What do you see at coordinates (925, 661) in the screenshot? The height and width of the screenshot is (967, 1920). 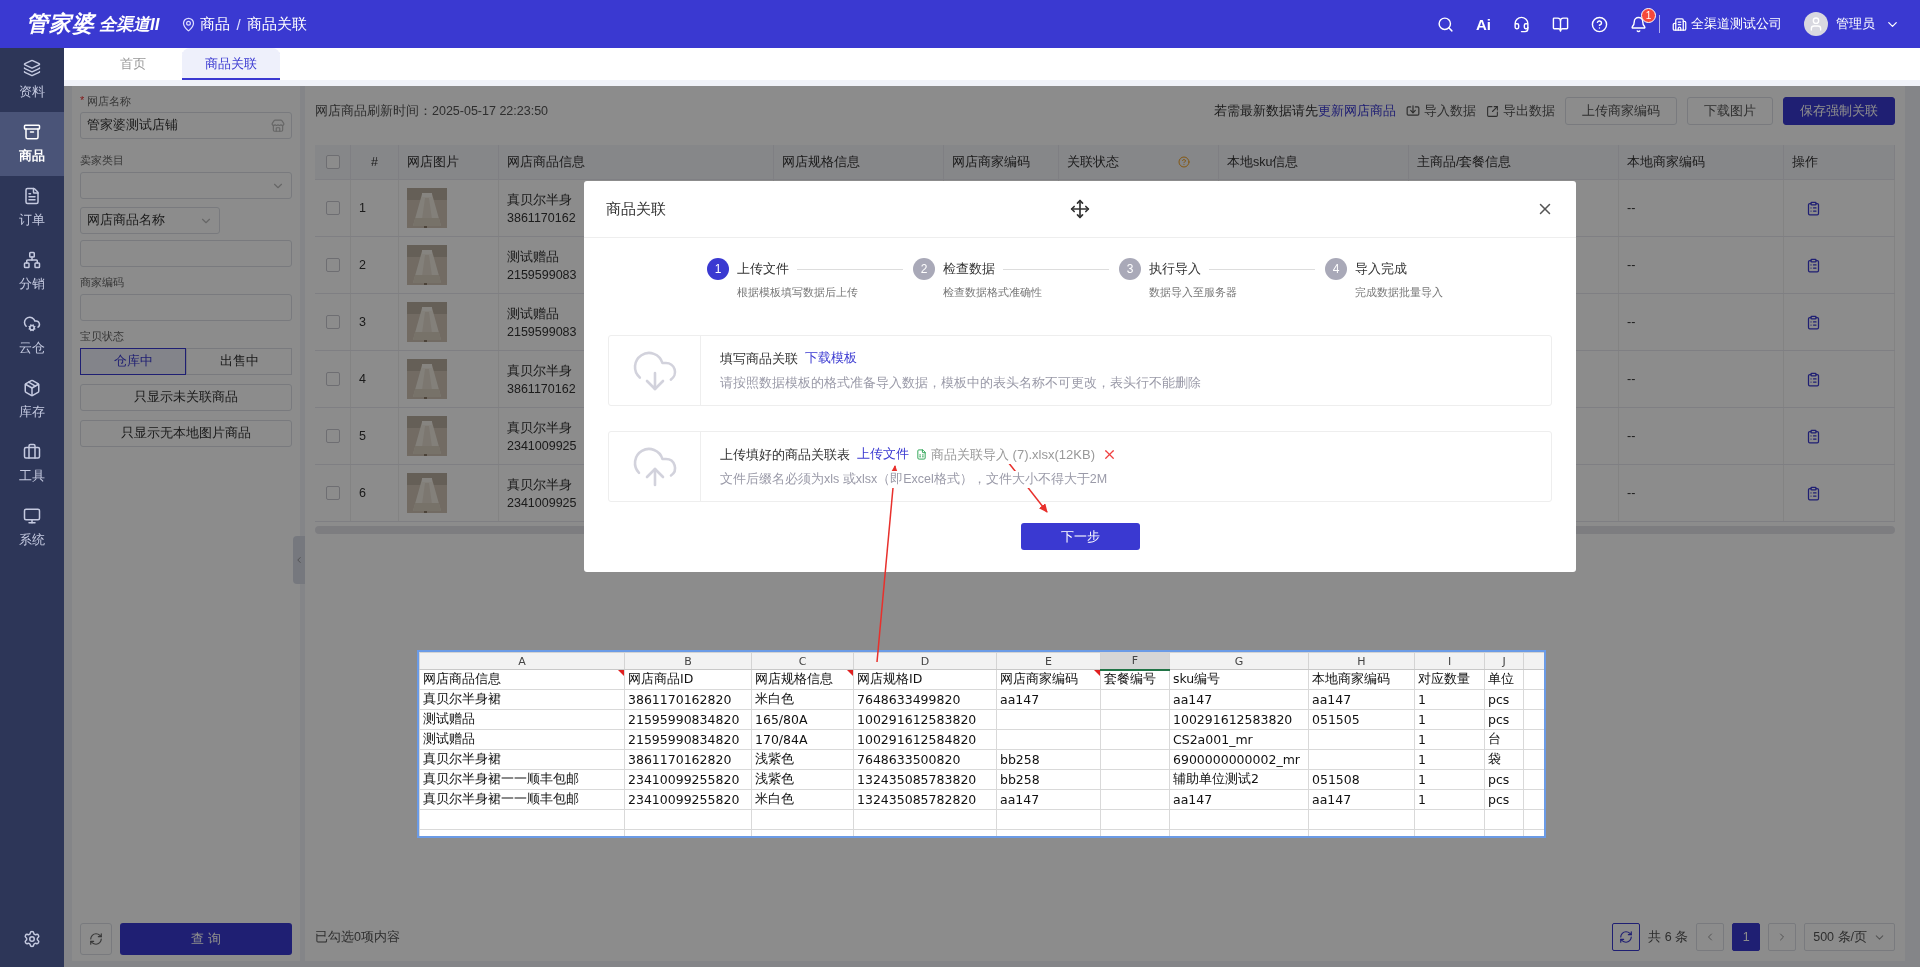 I see `column-letter: D` at bounding box center [925, 661].